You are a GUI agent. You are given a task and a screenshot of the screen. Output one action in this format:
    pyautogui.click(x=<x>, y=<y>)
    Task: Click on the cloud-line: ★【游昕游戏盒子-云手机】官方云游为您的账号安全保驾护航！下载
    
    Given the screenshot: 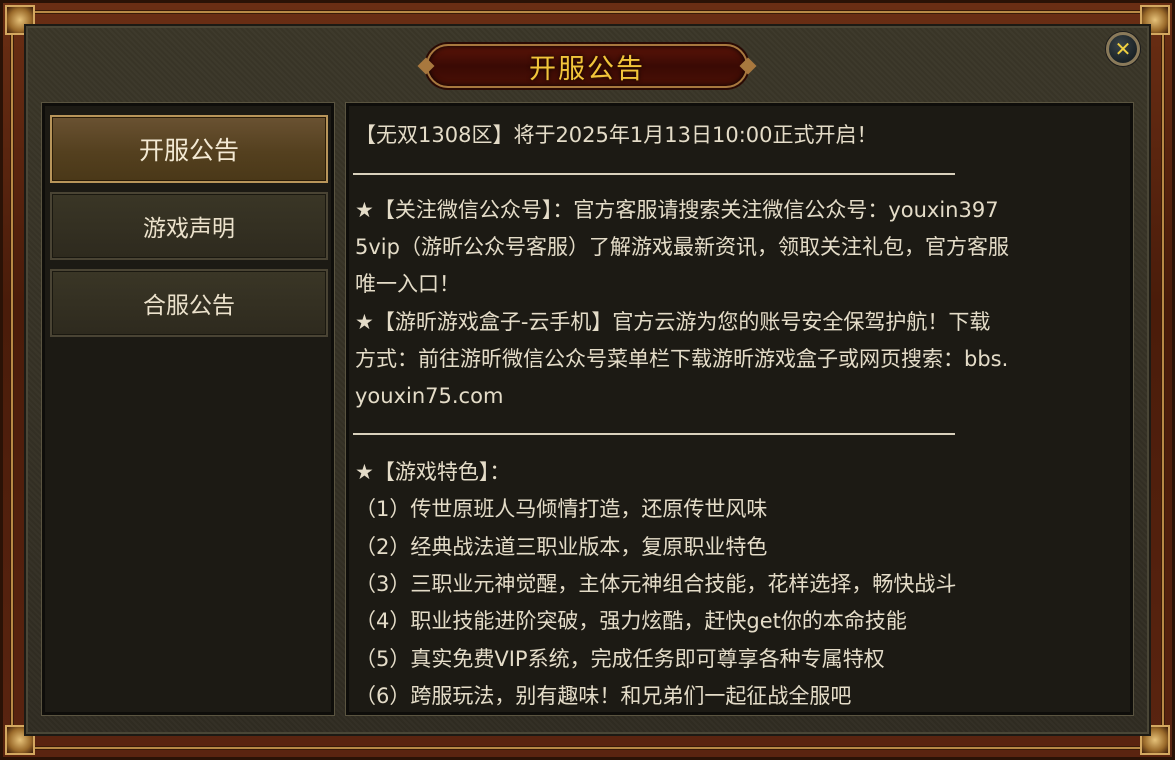 What is the action you would take?
    pyautogui.click(x=673, y=322)
    